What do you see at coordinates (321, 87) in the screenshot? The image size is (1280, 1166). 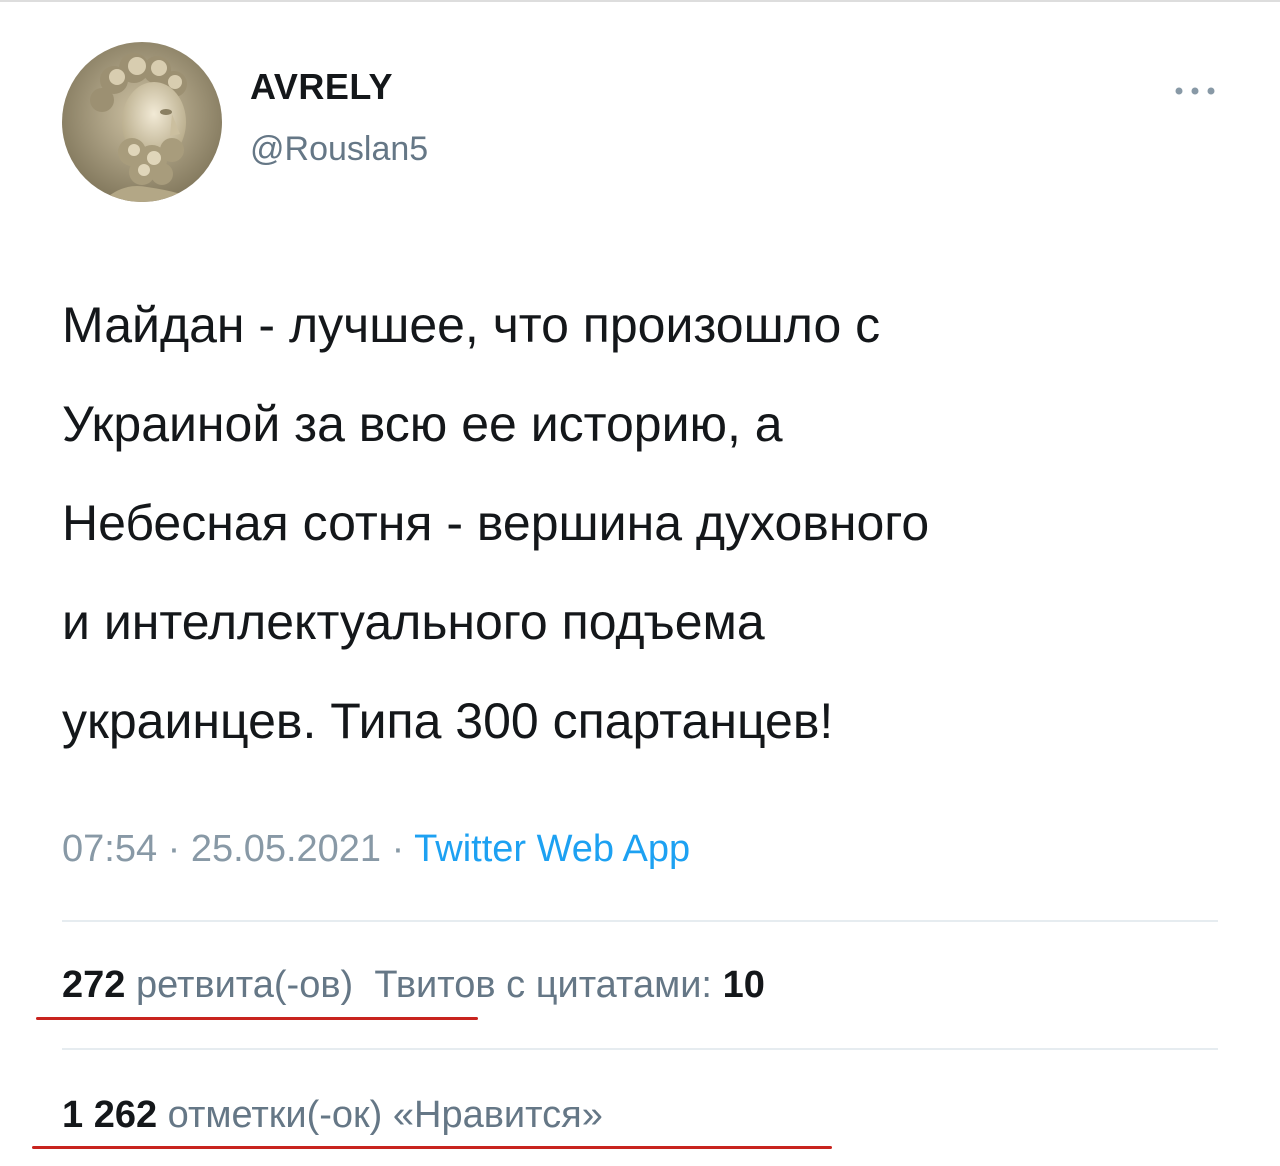 I see `author-display-name: AVRELY` at bounding box center [321, 87].